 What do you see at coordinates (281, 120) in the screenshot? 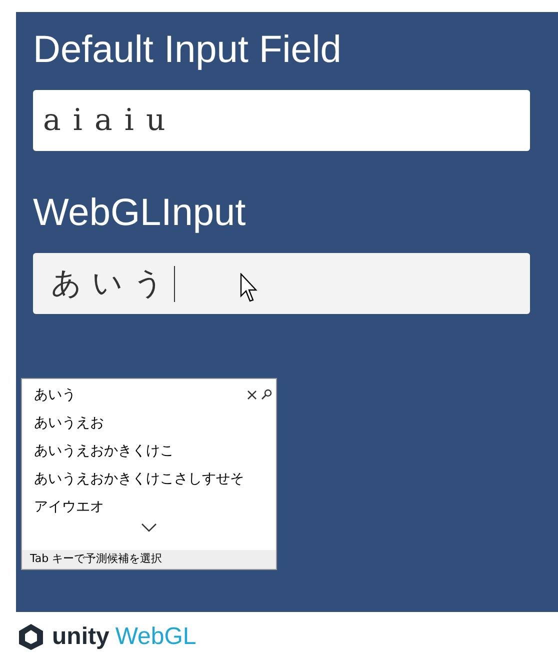
I see `input-field: aiaiu` at bounding box center [281, 120].